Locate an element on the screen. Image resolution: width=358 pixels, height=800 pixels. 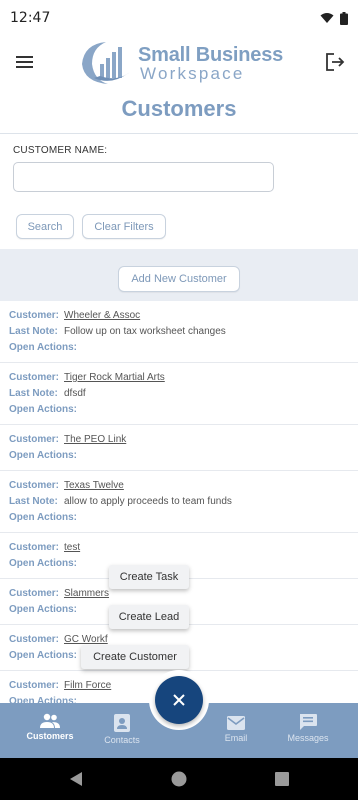
status-bar: 12:47 is located at coordinates (179, 18).